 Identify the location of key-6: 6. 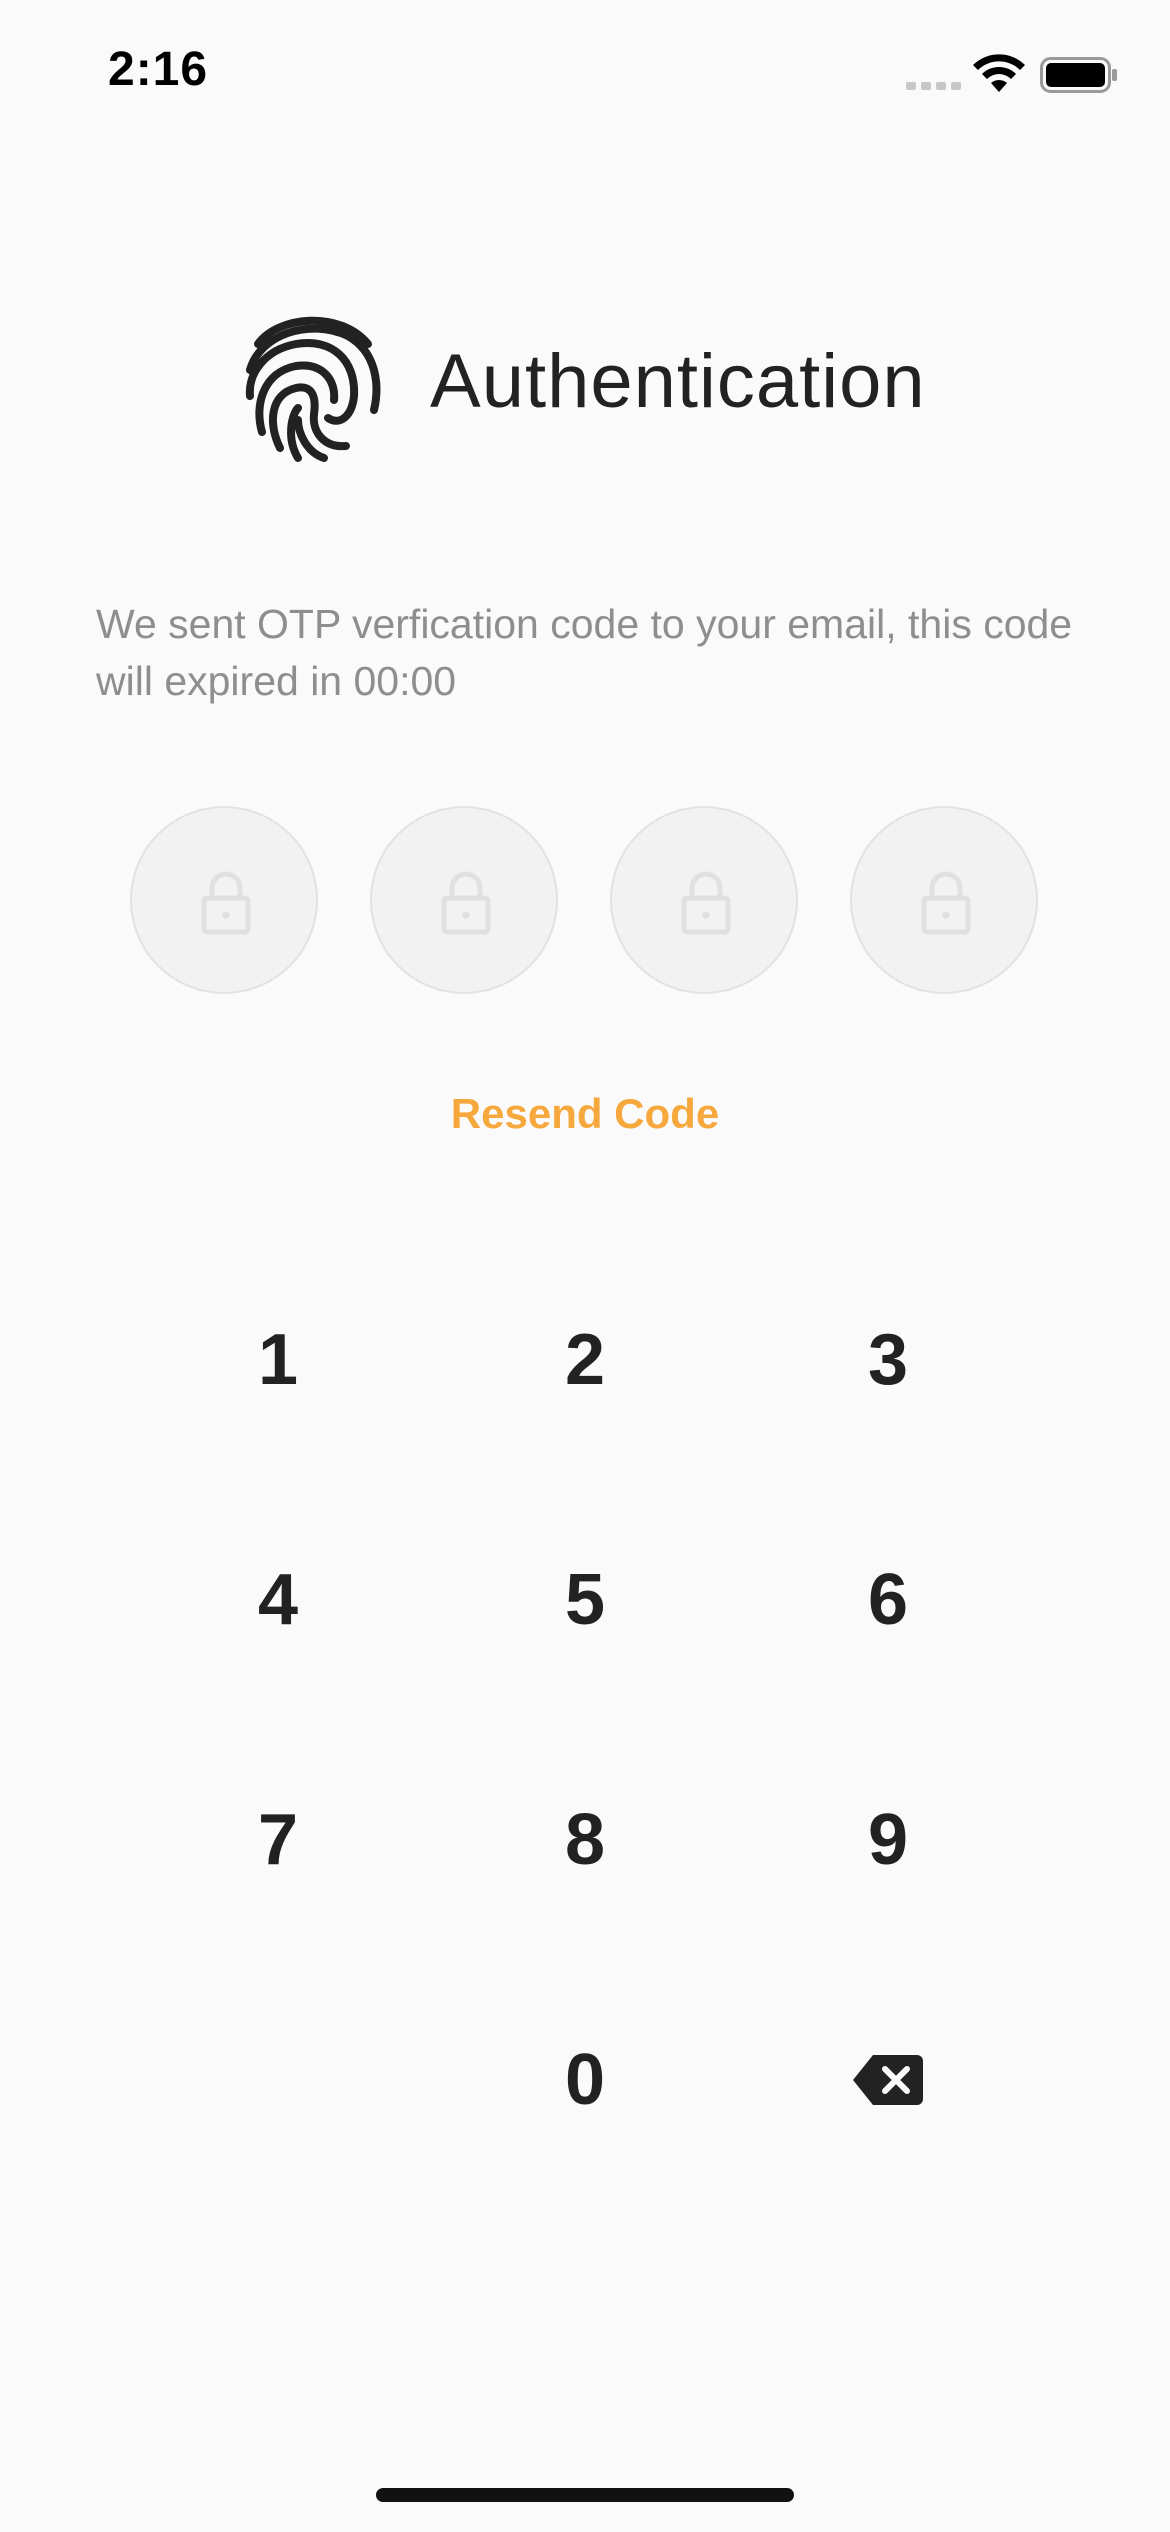
(888, 1600).